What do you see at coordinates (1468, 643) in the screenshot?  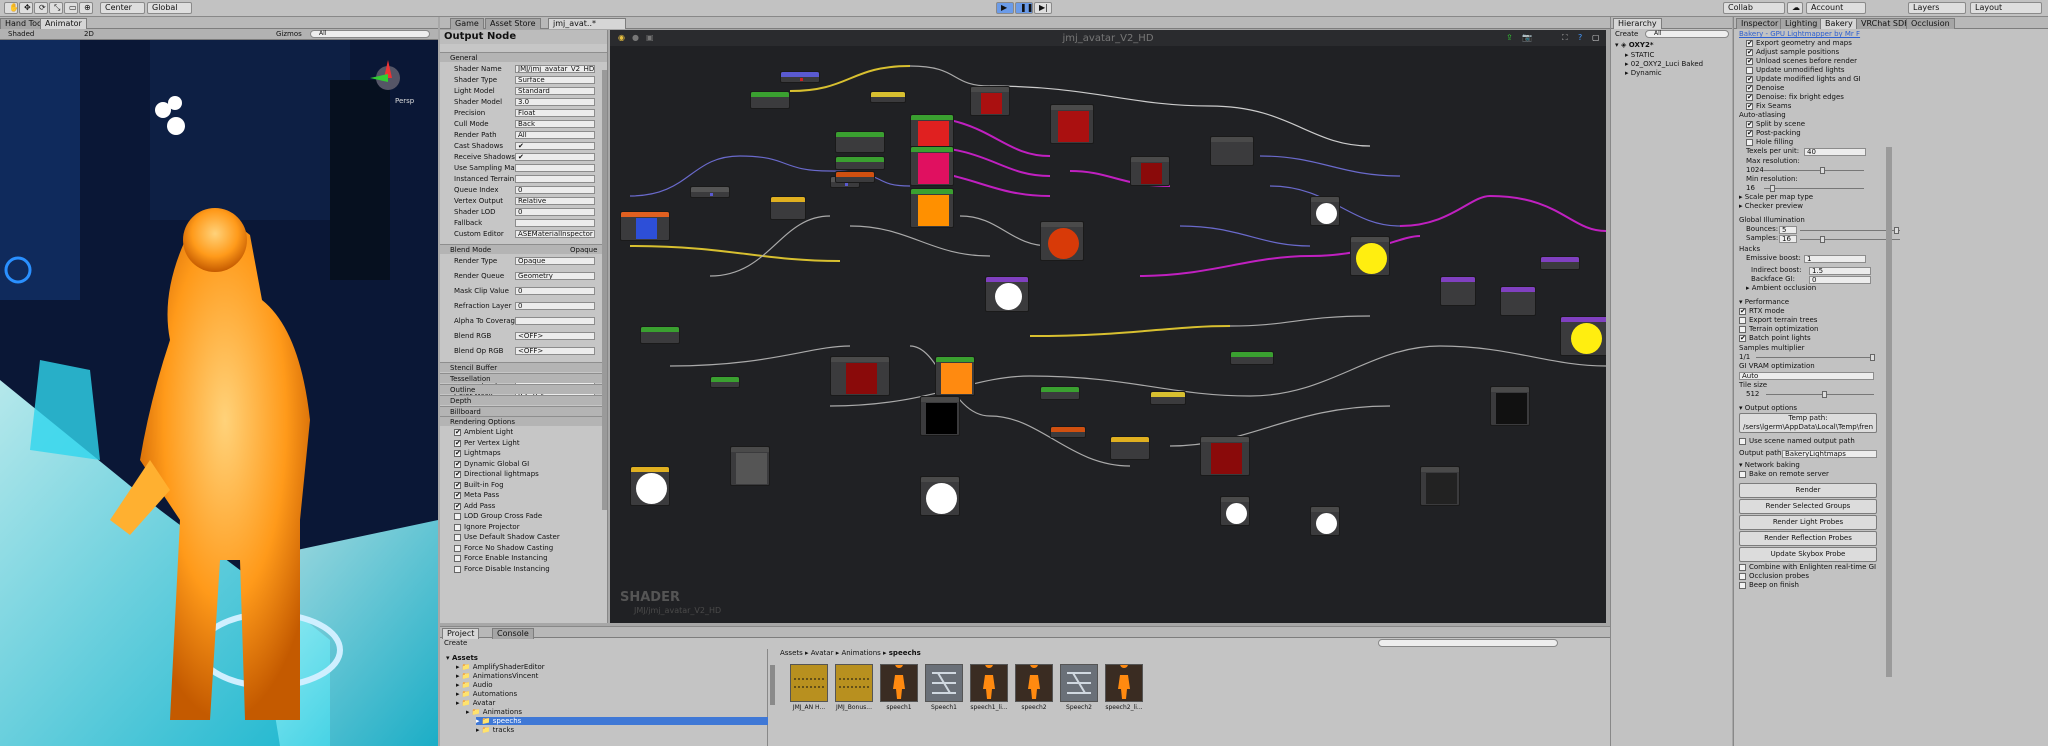 I see `project-search-input` at bounding box center [1468, 643].